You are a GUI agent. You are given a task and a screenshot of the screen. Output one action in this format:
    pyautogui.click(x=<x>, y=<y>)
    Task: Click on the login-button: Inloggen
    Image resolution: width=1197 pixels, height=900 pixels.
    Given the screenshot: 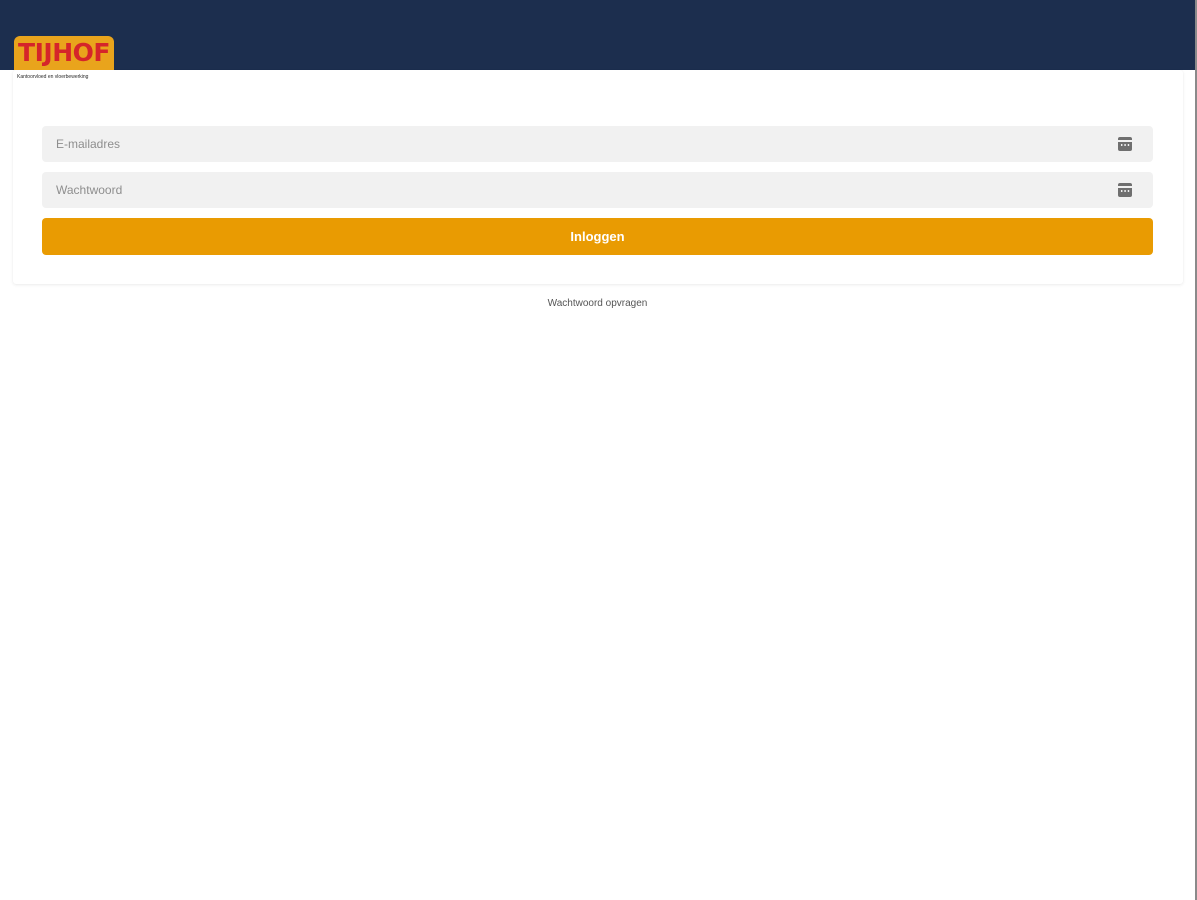 What is the action you would take?
    pyautogui.click(x=597, y=236)
    